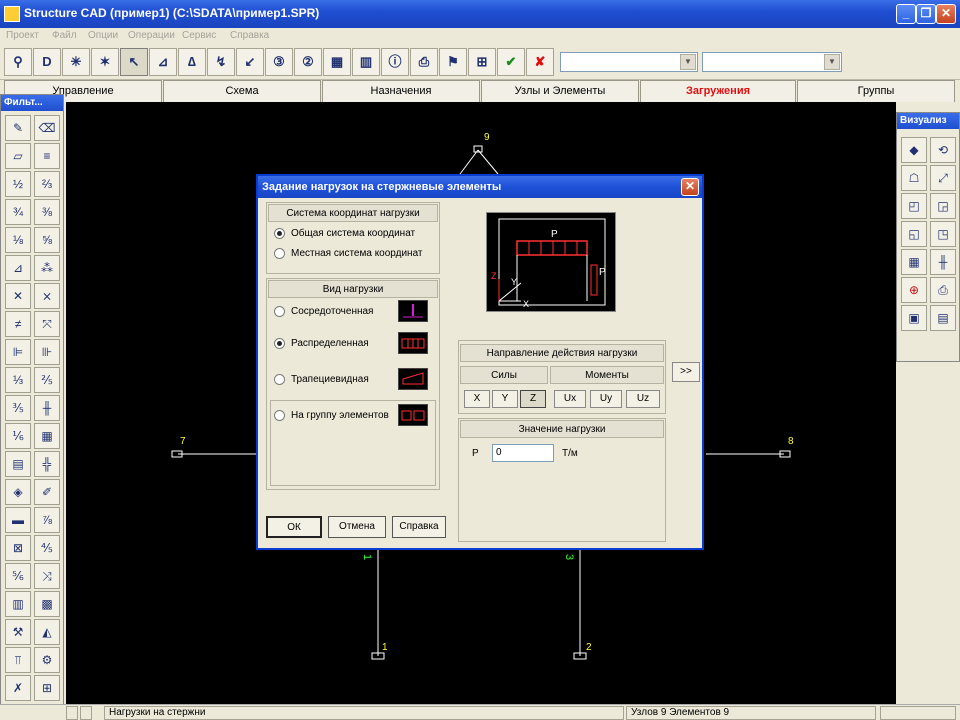  I want to click on filter-19-icon: ⅙, so click(18, 436).